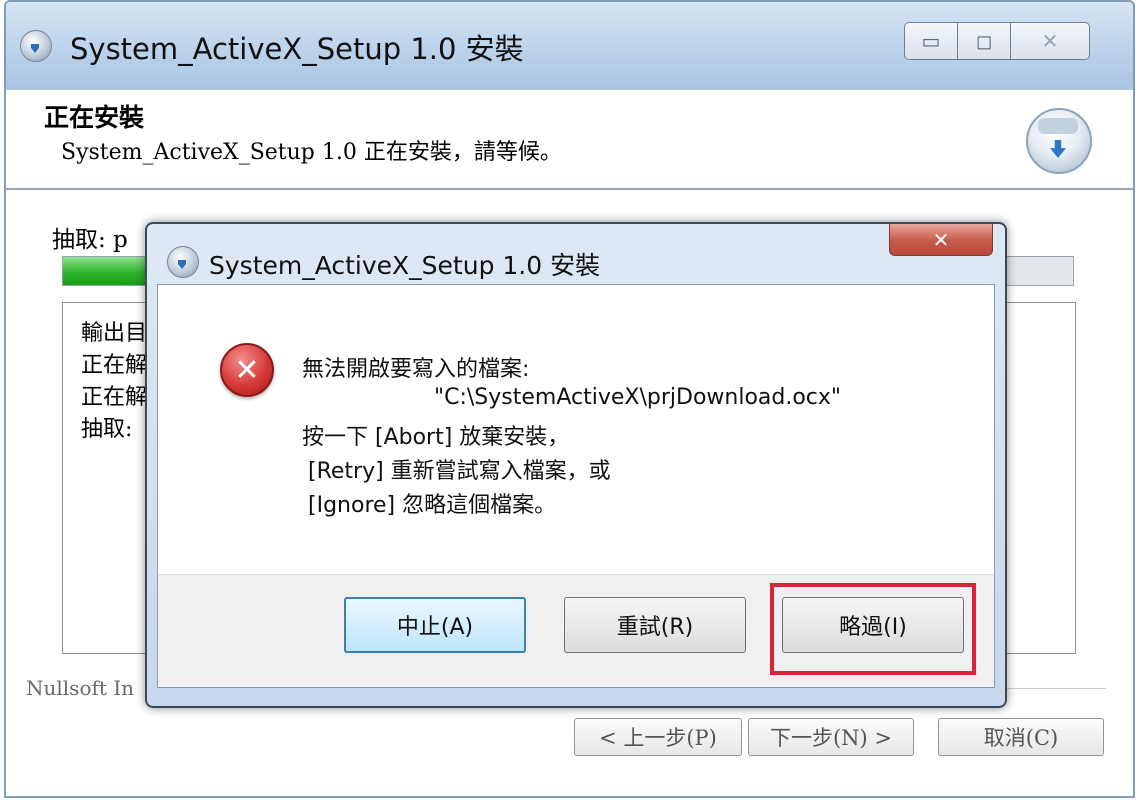  Describe the element at coordinates (183, 262) in the screenshot. I see `dialog-app-icon` at that location.